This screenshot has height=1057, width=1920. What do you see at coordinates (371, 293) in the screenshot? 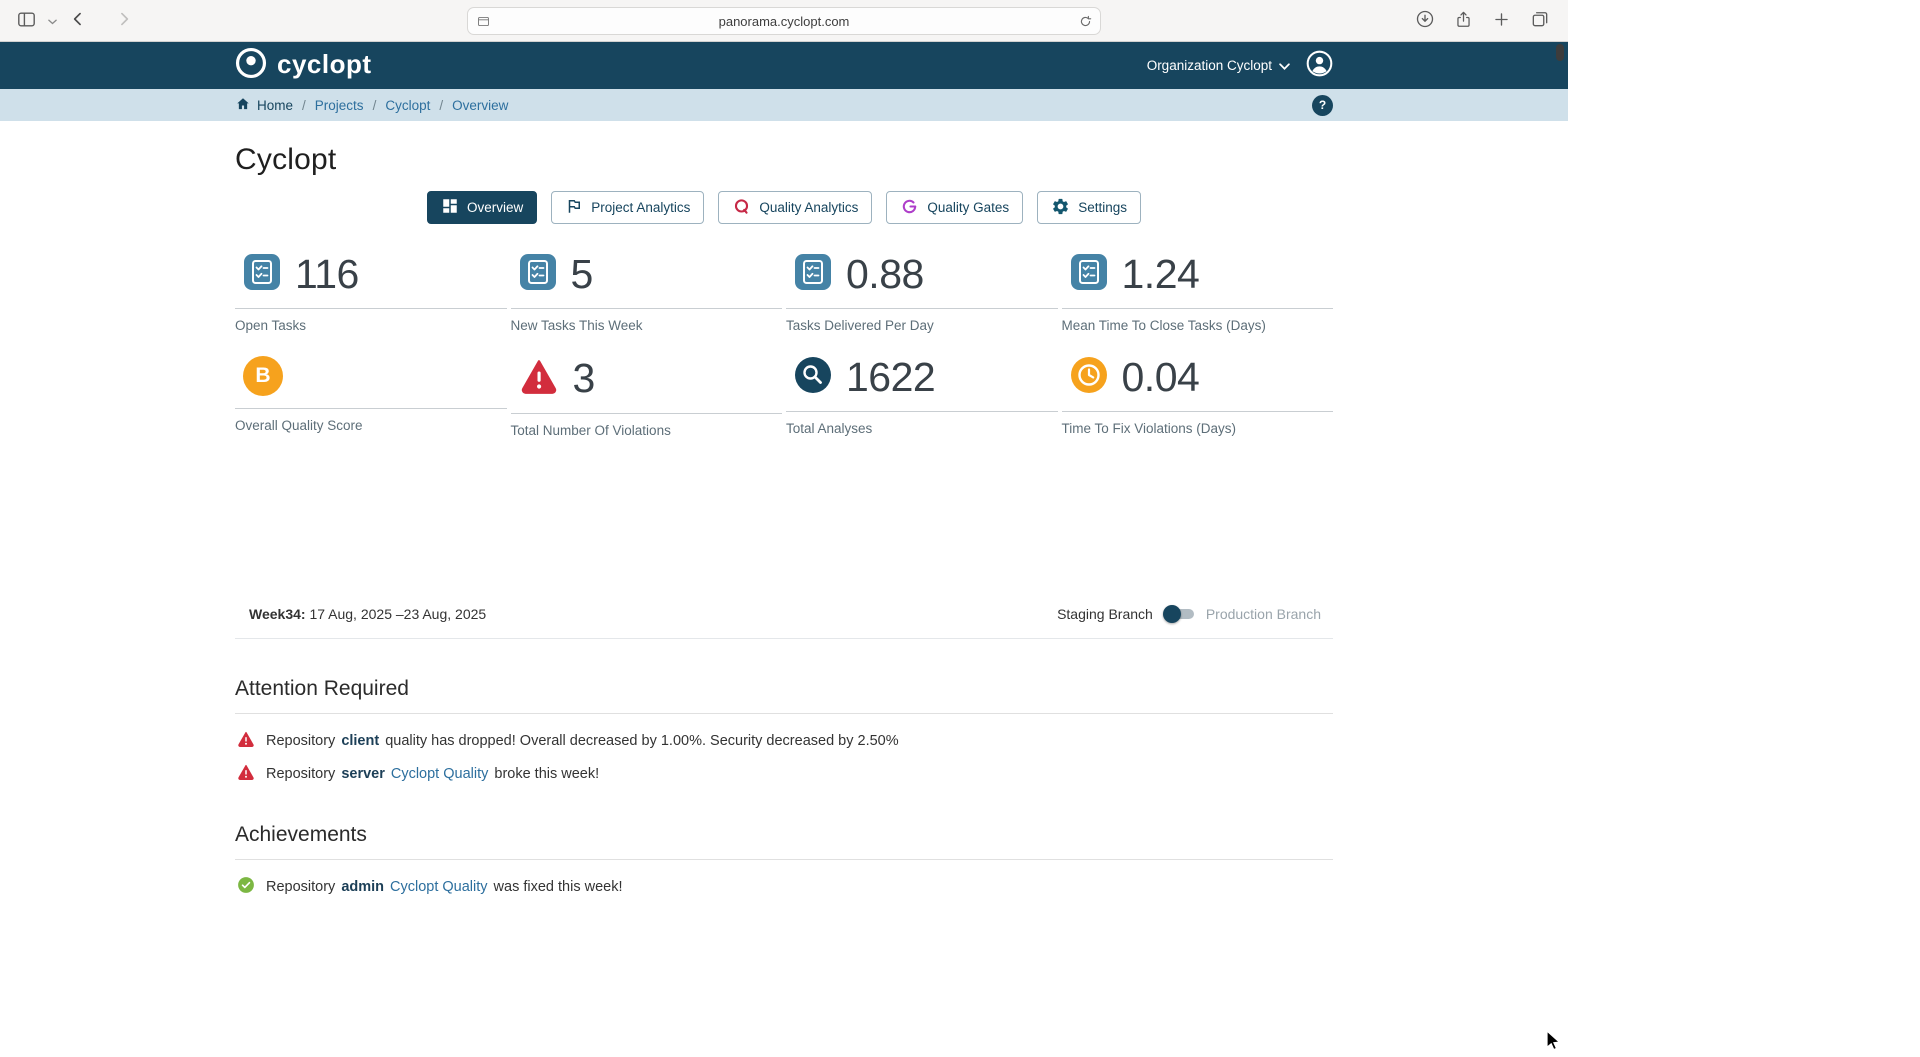
I see `metric-open-tasks: 116 Open Tasks` at bounding box center [371, 293].